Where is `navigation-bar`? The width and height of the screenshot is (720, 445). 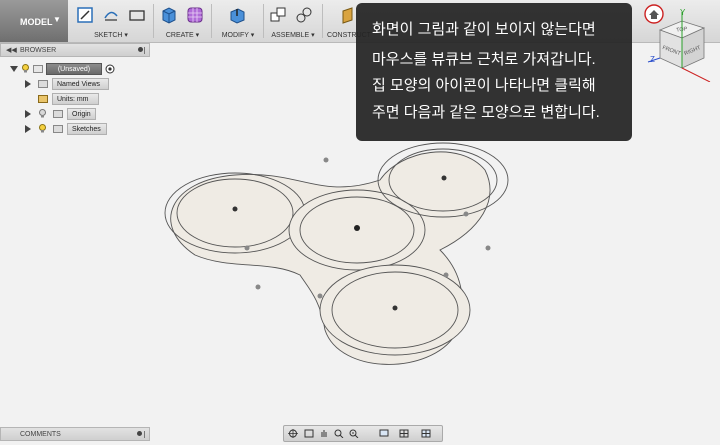 navigation-bar is located at coordinates (363, 433).